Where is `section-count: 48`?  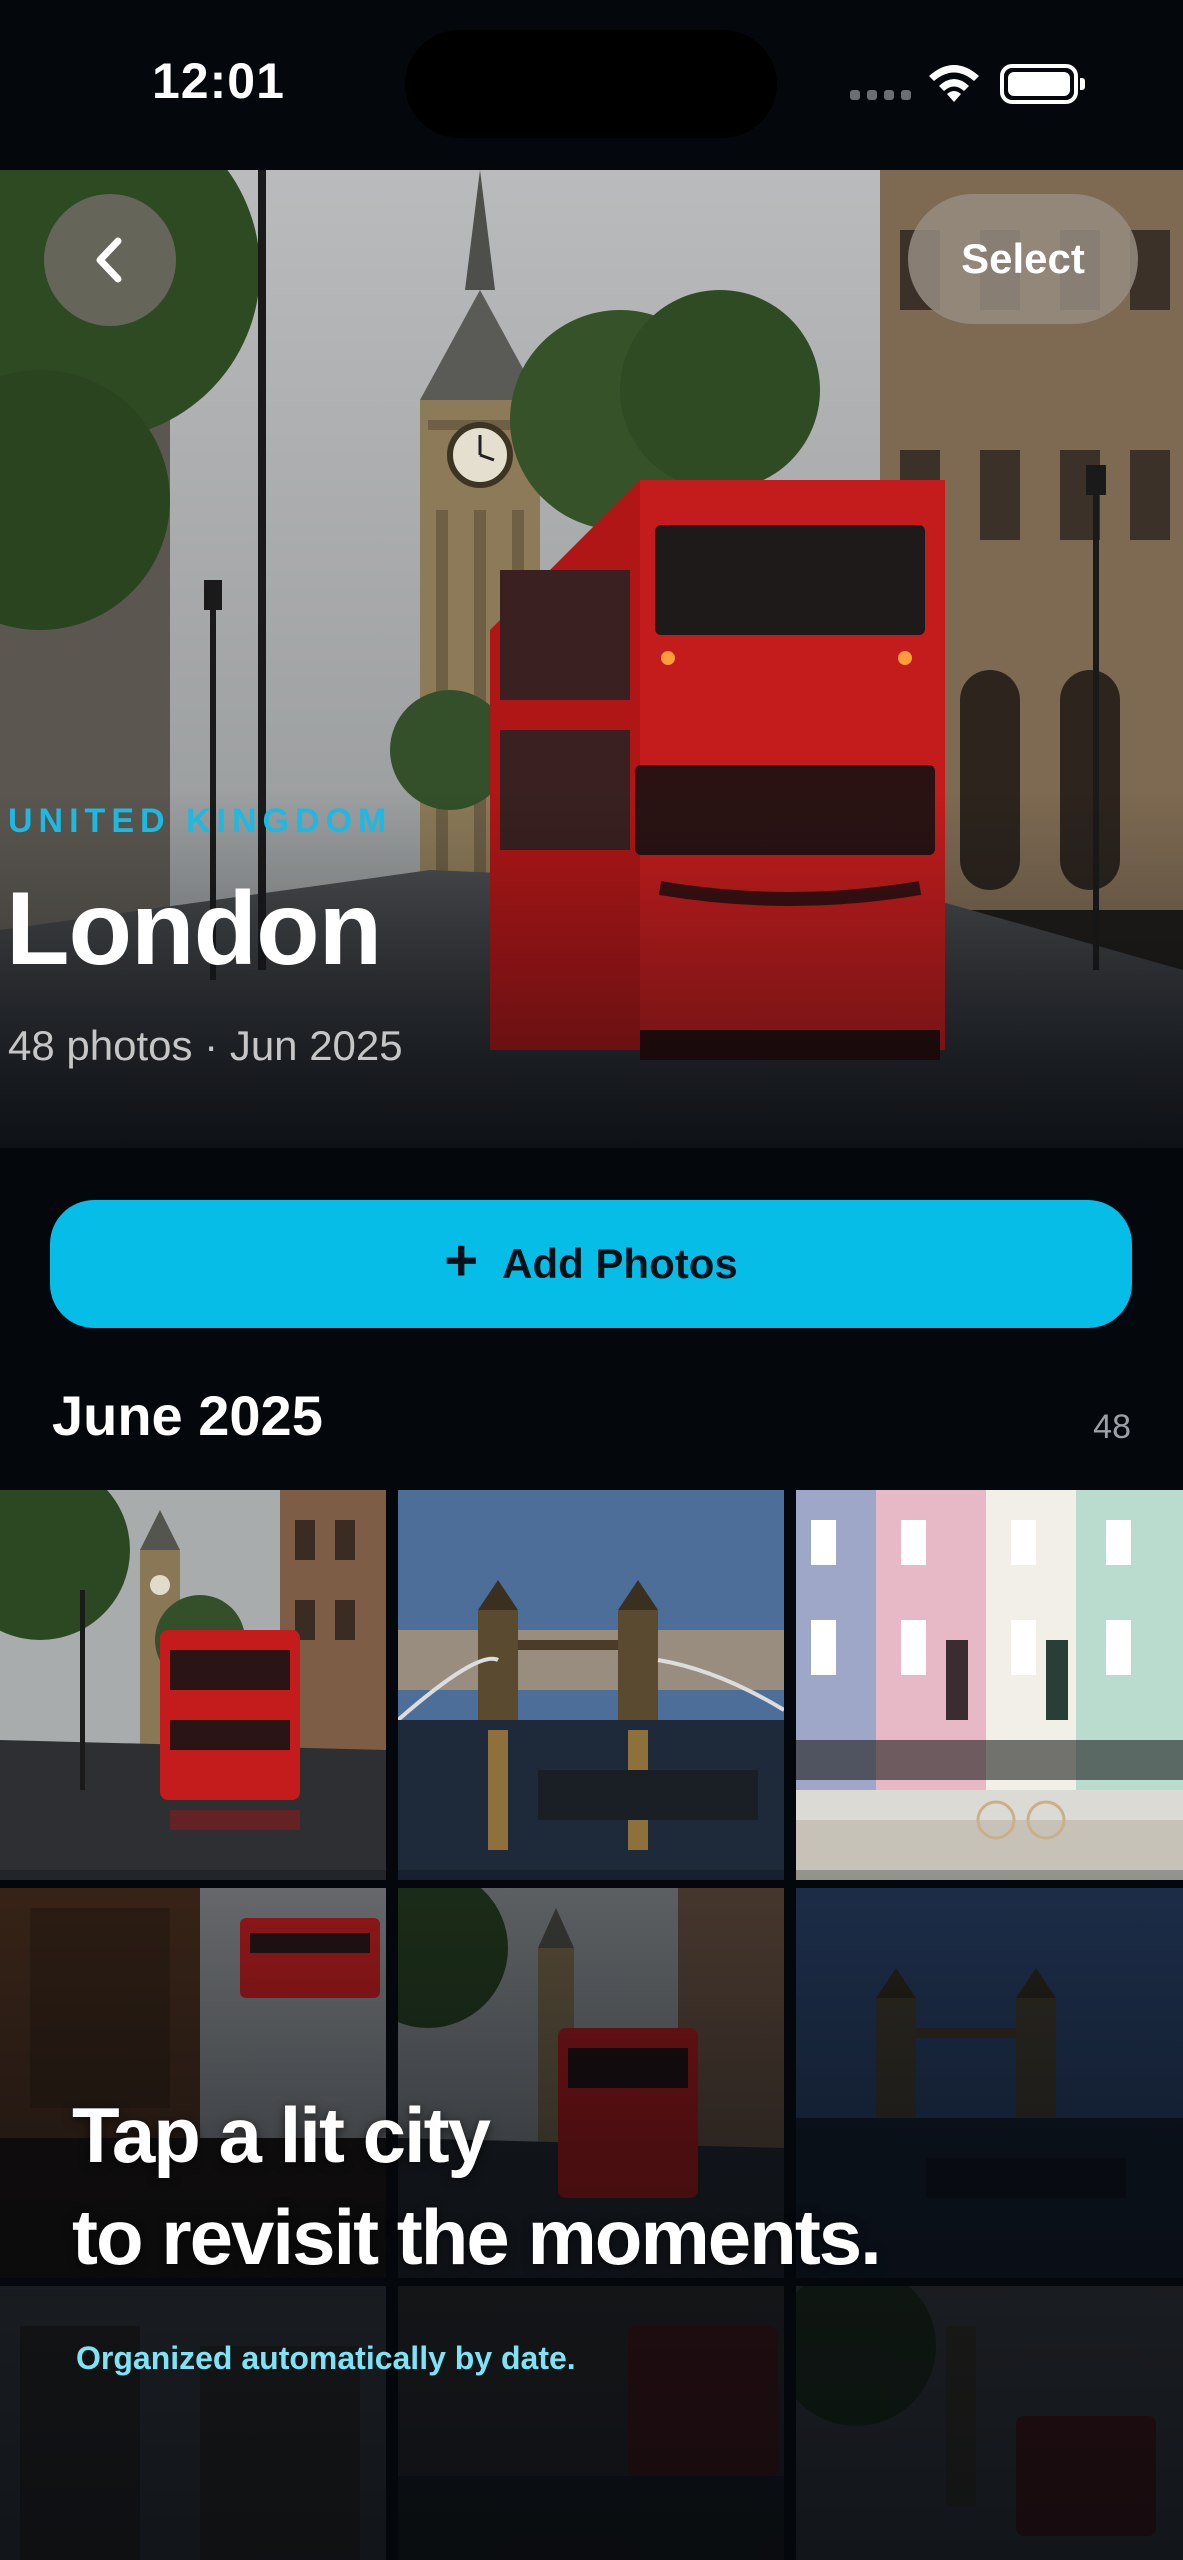
section-count: 48 is located at coordinates (1112, 1427).